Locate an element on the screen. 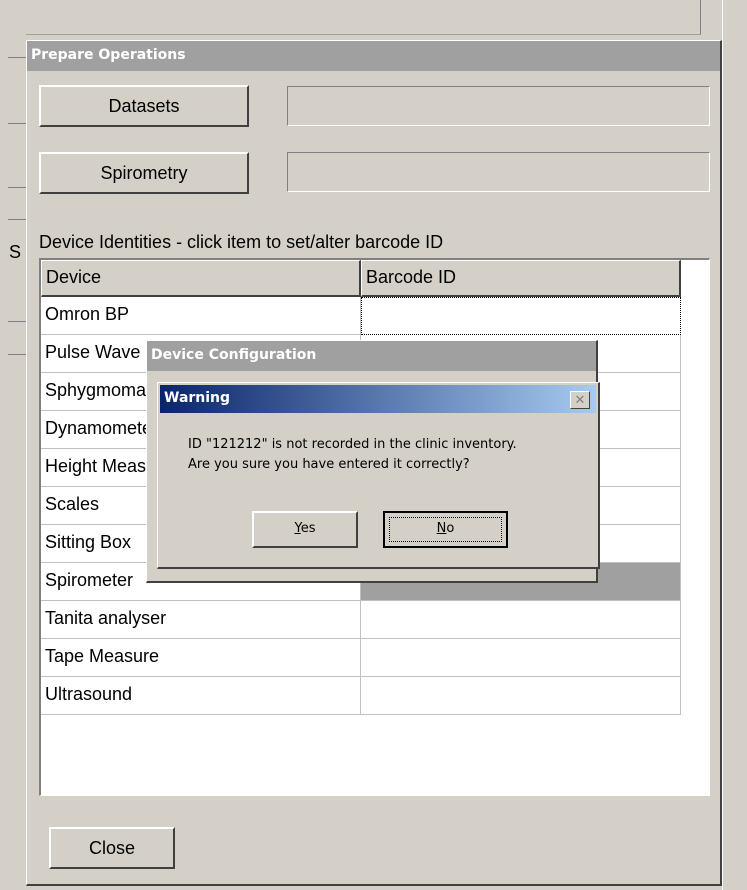  background-label: S is located at coordinates (15, 252).